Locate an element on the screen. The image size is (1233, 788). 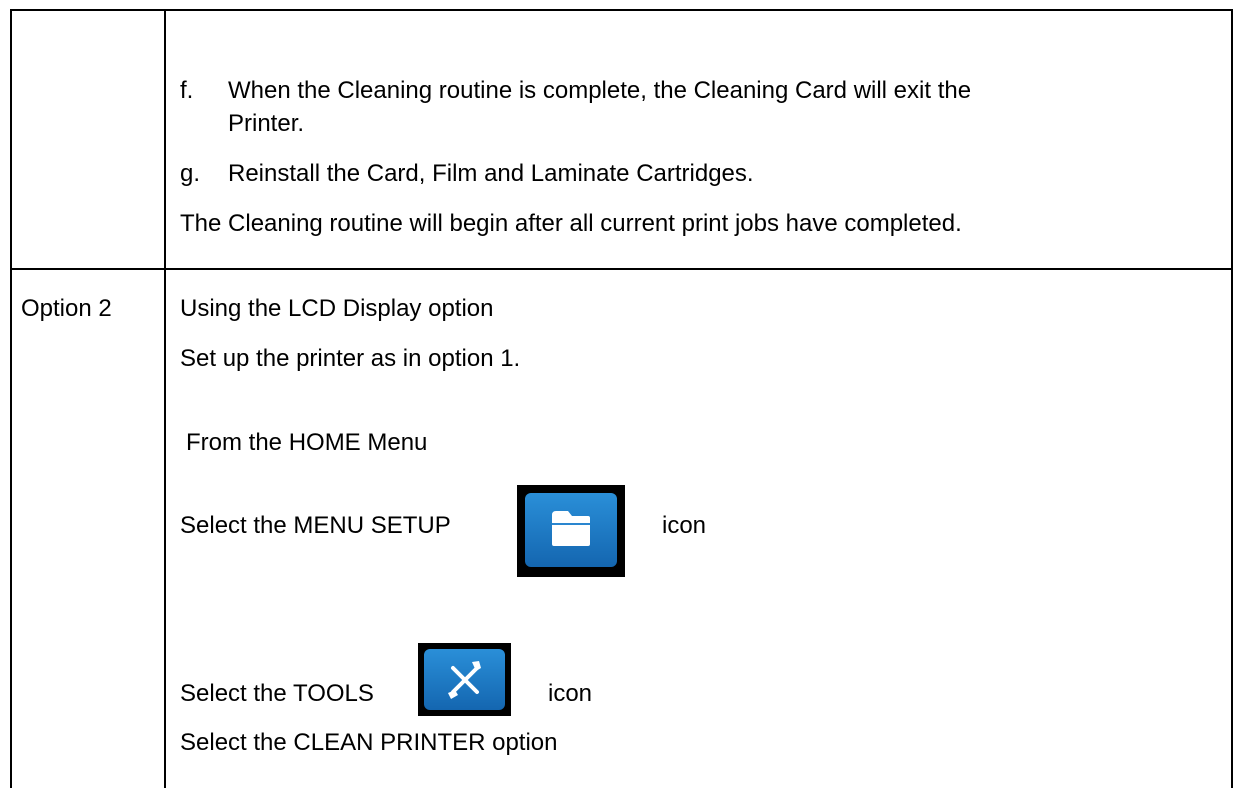
list-marker-f: f. is located at coordinates (187, 90).